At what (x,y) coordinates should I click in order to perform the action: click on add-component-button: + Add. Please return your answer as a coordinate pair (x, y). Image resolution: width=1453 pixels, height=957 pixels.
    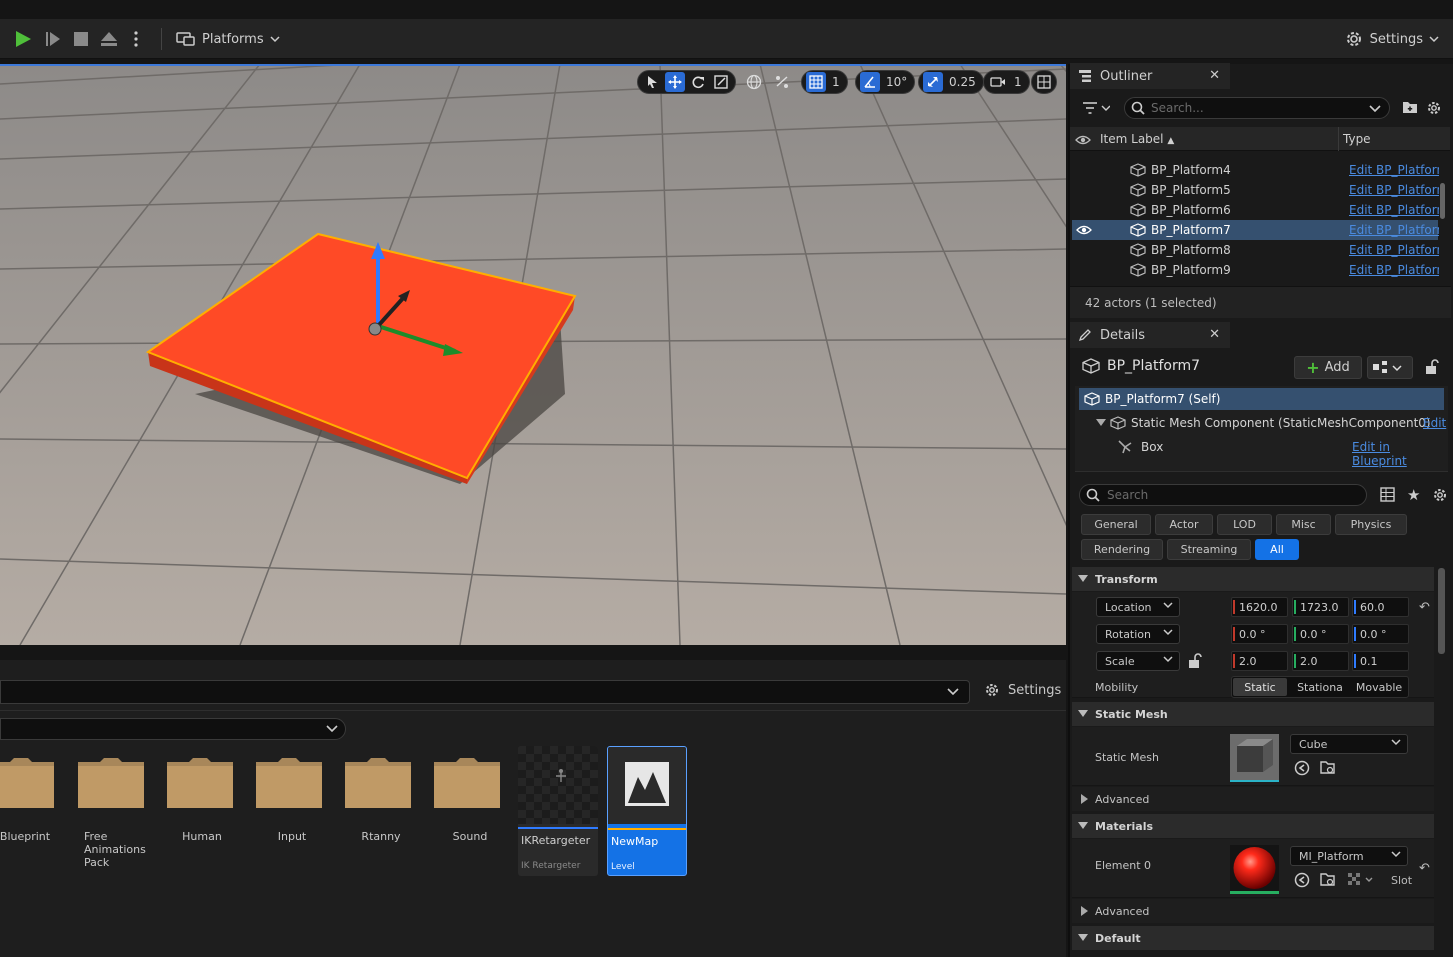
    Looking at the image, I should click on (1328, 367).